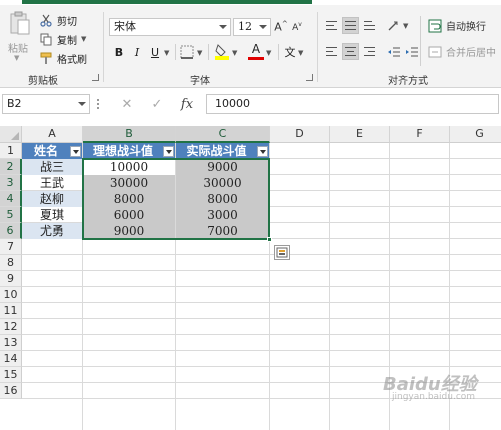 This screenshot has width=501, height=430. Describe the element at coordinates (166, 53) in the screenshot. I see `underline-dropdown-icon: ▼` at that location.